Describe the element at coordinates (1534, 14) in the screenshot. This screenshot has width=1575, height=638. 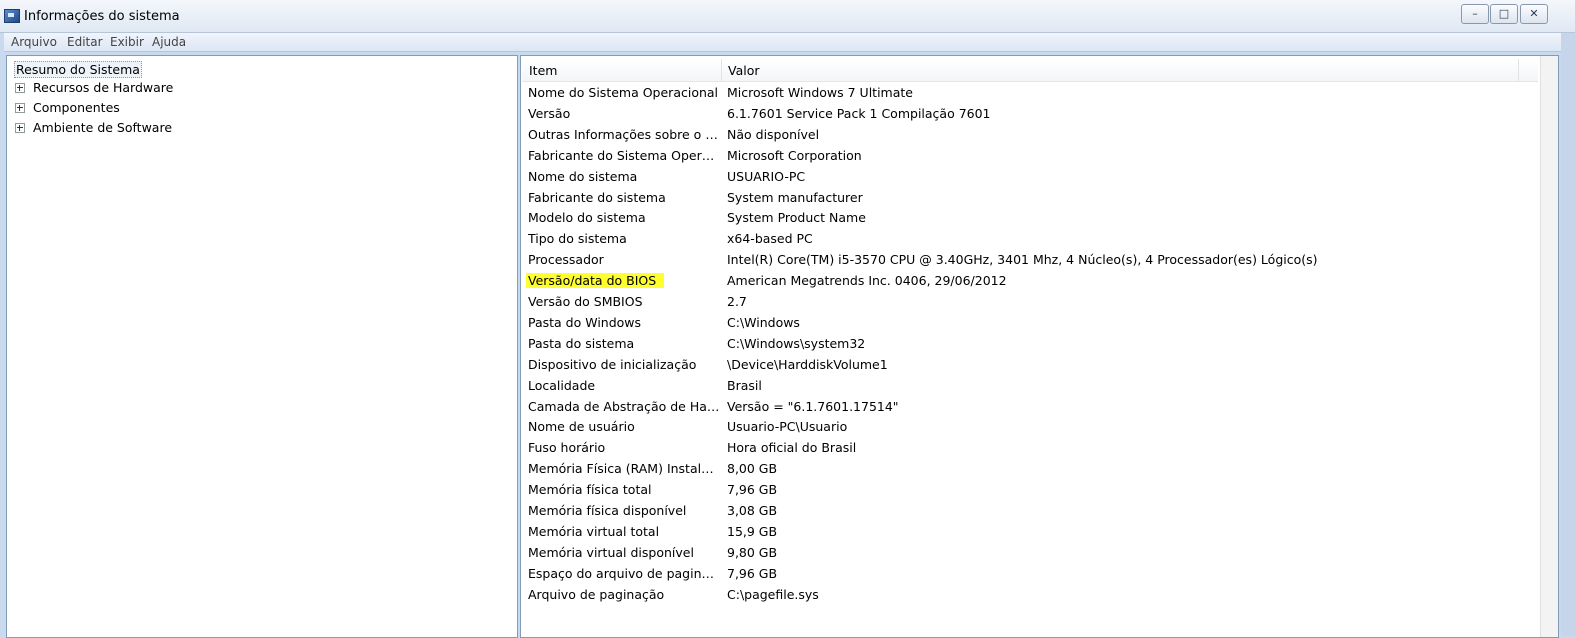
I see `close-button: ✕` at that location.